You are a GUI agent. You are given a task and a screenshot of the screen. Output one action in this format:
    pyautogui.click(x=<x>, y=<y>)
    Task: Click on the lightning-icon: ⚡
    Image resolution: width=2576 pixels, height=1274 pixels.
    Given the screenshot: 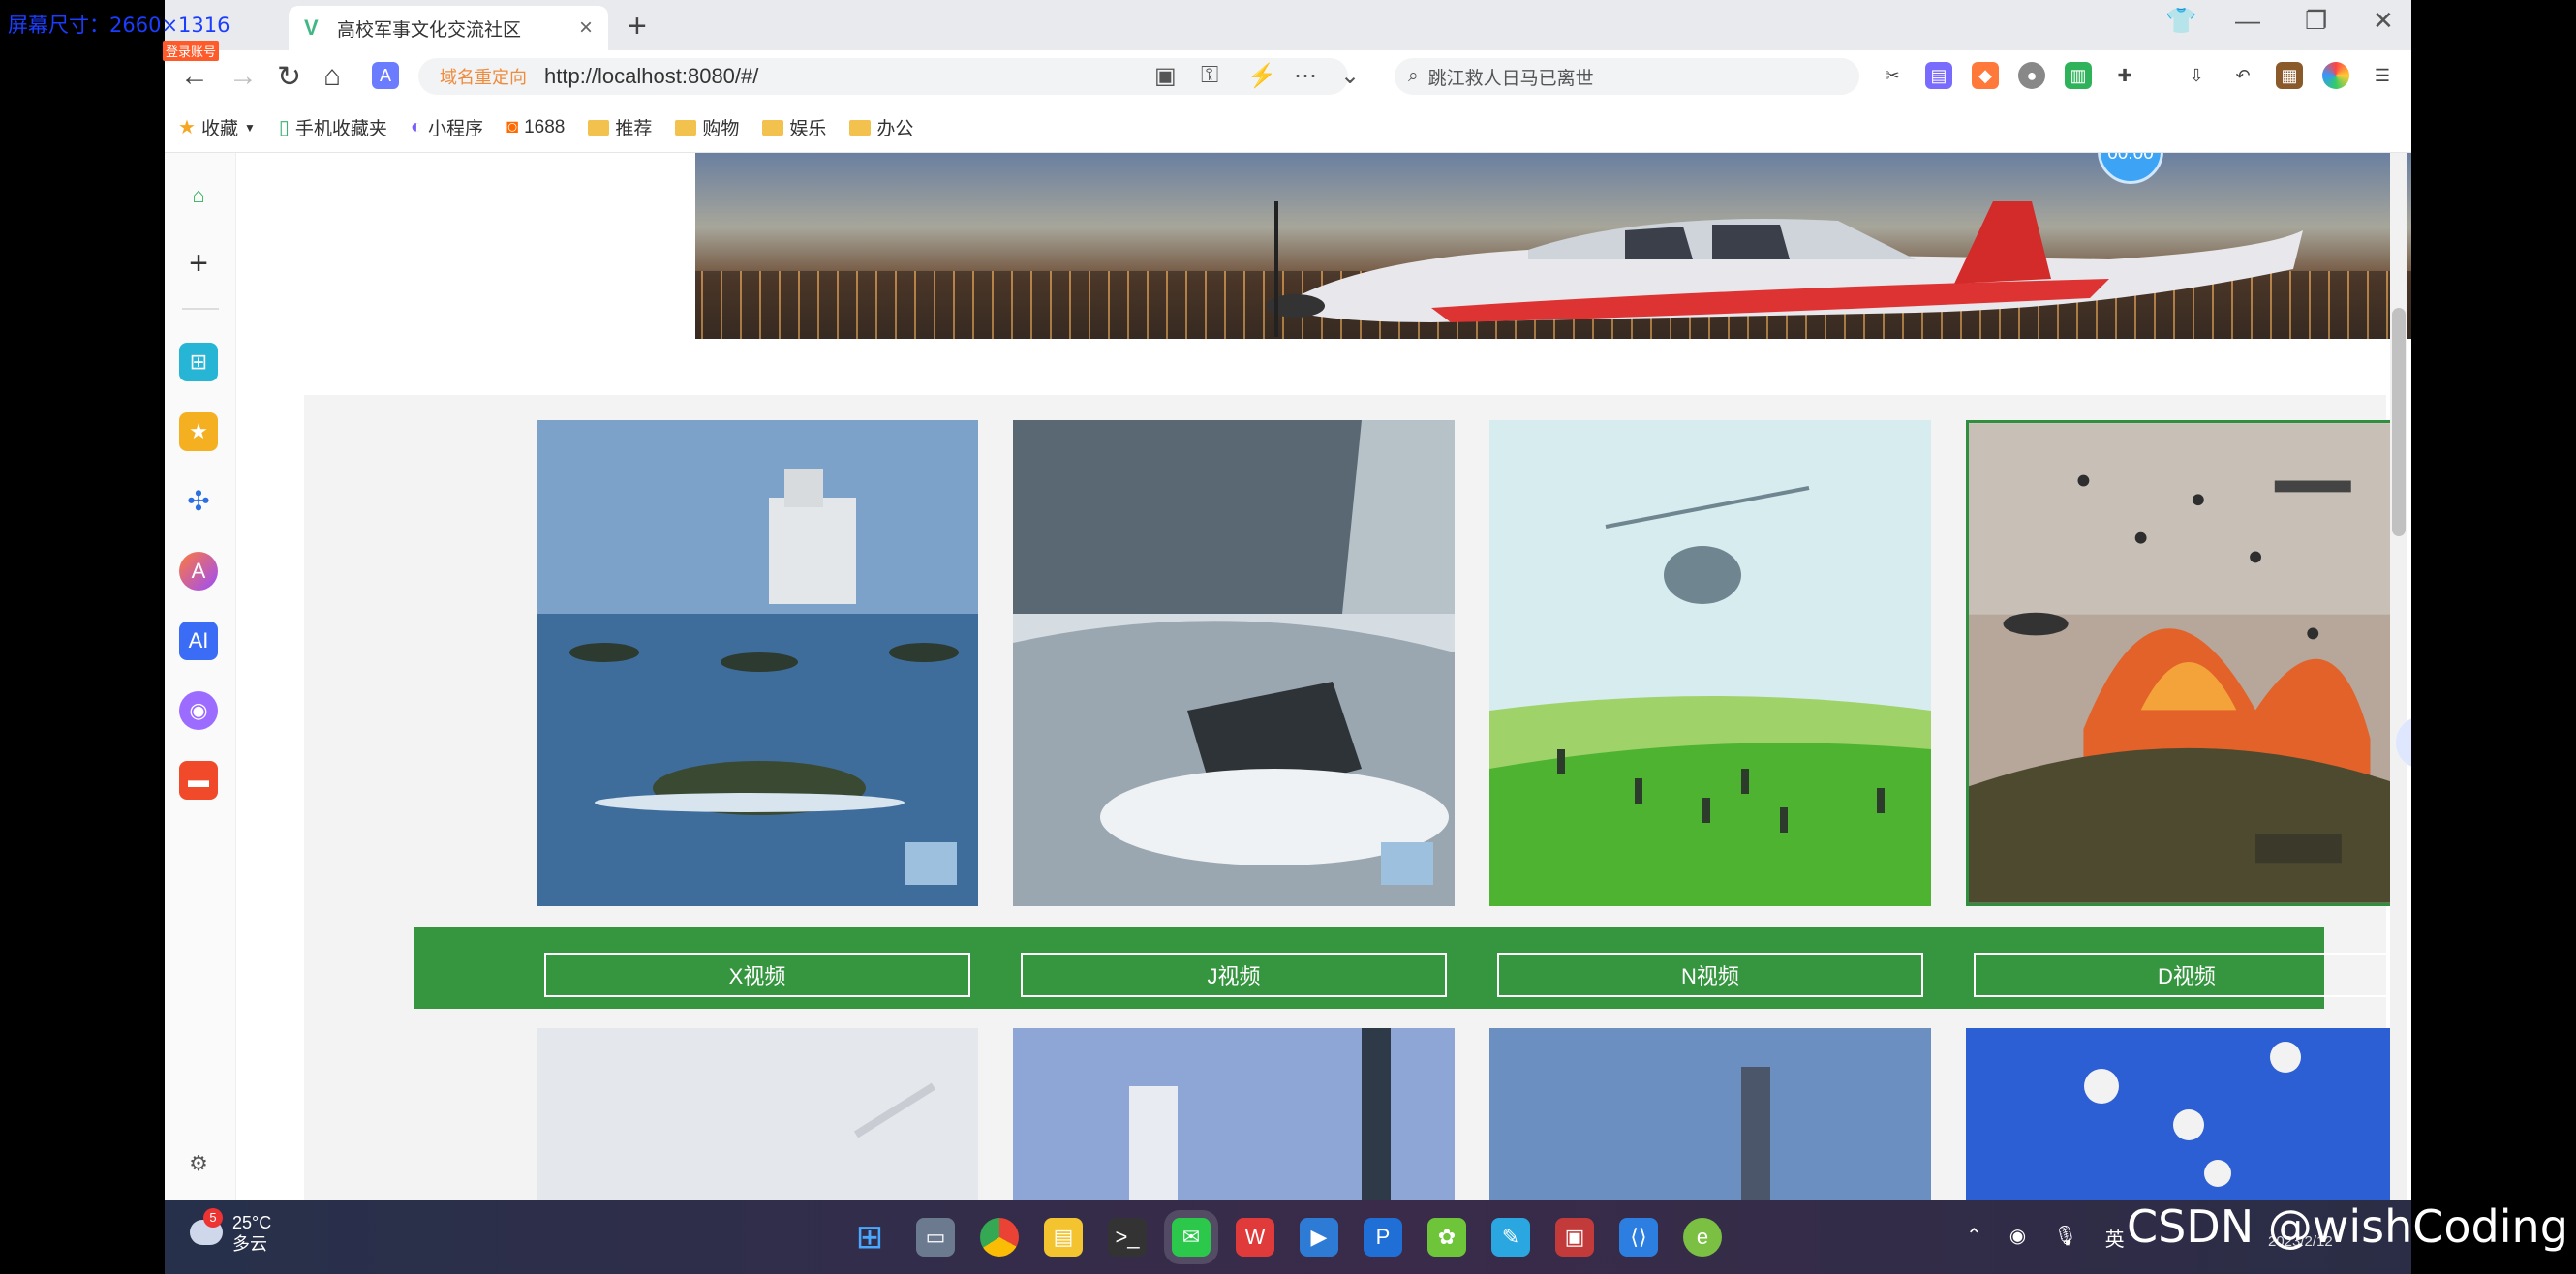 What is the action you would take?
    pyautogui.click(x=1261, y=76)
    